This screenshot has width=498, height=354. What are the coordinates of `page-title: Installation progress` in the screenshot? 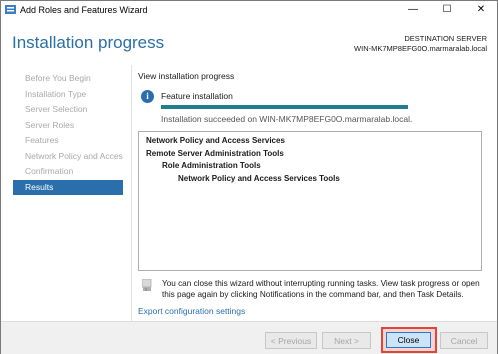 It's located at (88, 42).